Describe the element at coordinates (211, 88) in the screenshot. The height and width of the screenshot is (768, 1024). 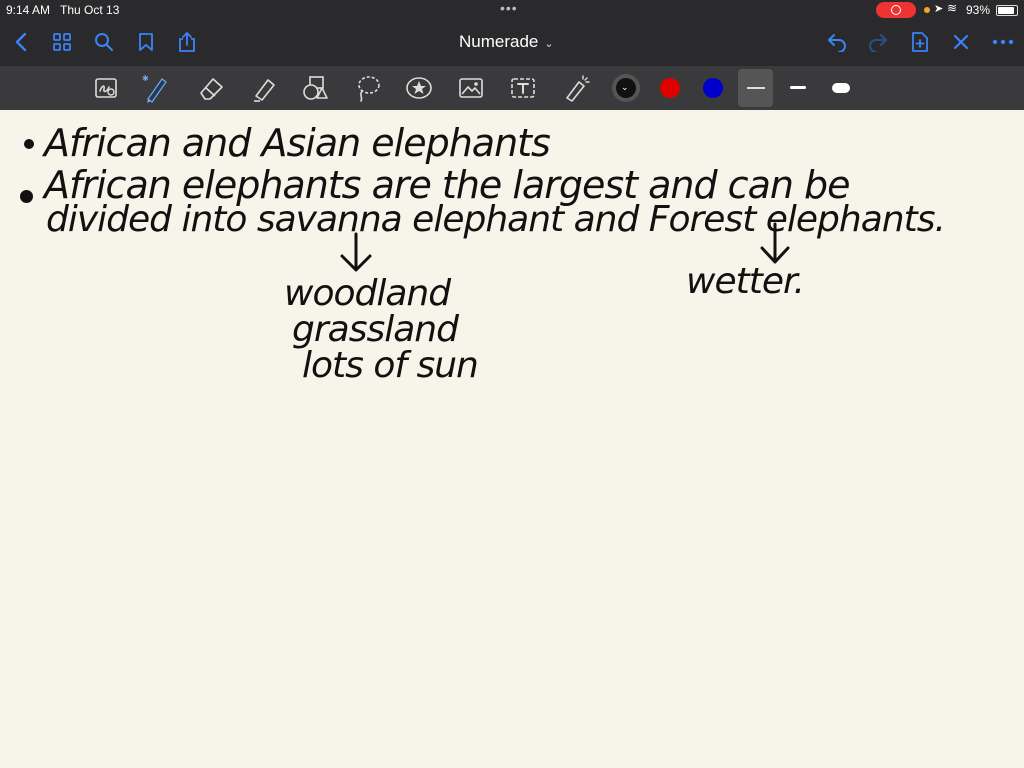
I see `eraser-tool-icon` at that location.